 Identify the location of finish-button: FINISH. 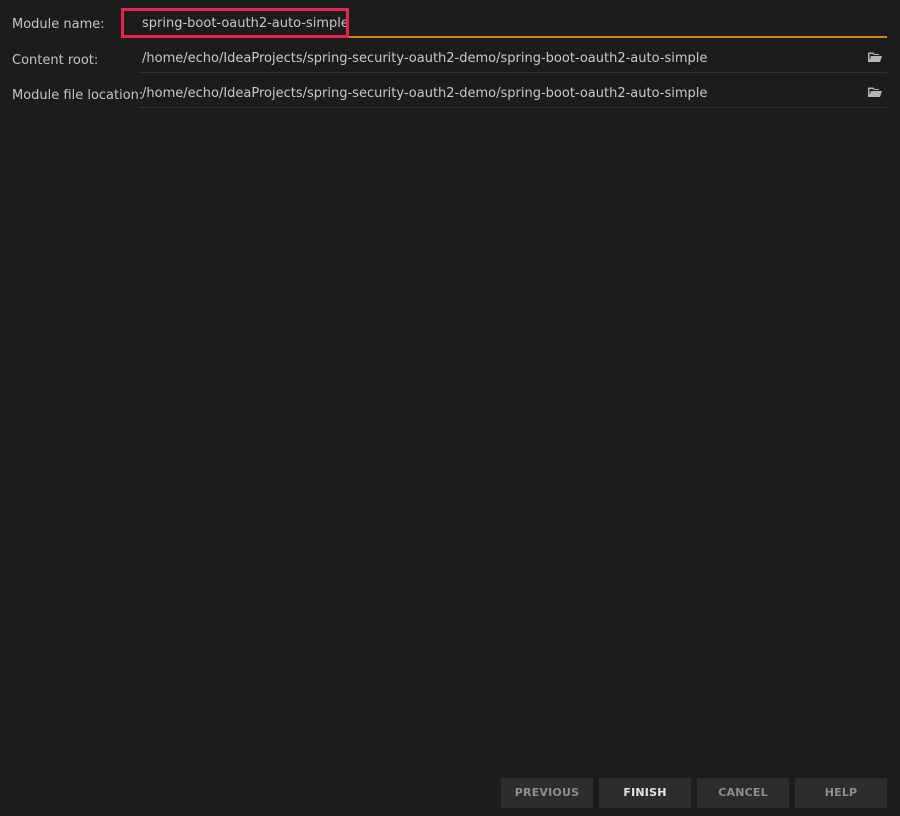
(645, 793).